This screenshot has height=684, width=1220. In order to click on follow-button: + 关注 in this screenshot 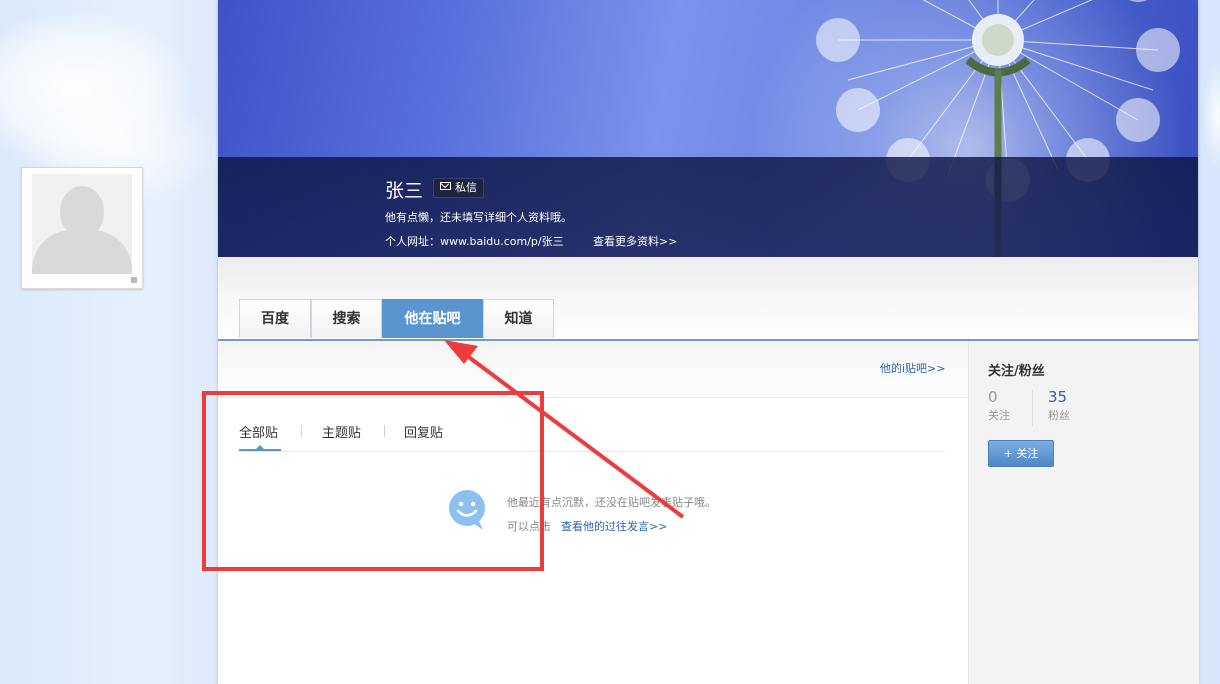, I will do `click(1021, 453)`.